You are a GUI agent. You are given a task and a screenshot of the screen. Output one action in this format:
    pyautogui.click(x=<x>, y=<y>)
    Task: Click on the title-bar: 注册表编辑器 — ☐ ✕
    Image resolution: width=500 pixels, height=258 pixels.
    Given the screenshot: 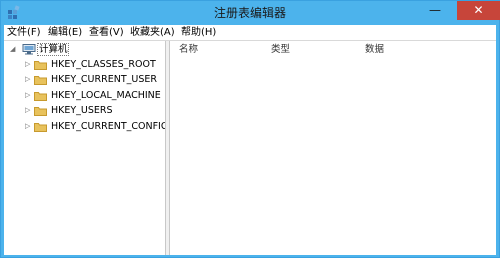 What is the action you would take?
    pyautogui.click(x=250, y=13)
    